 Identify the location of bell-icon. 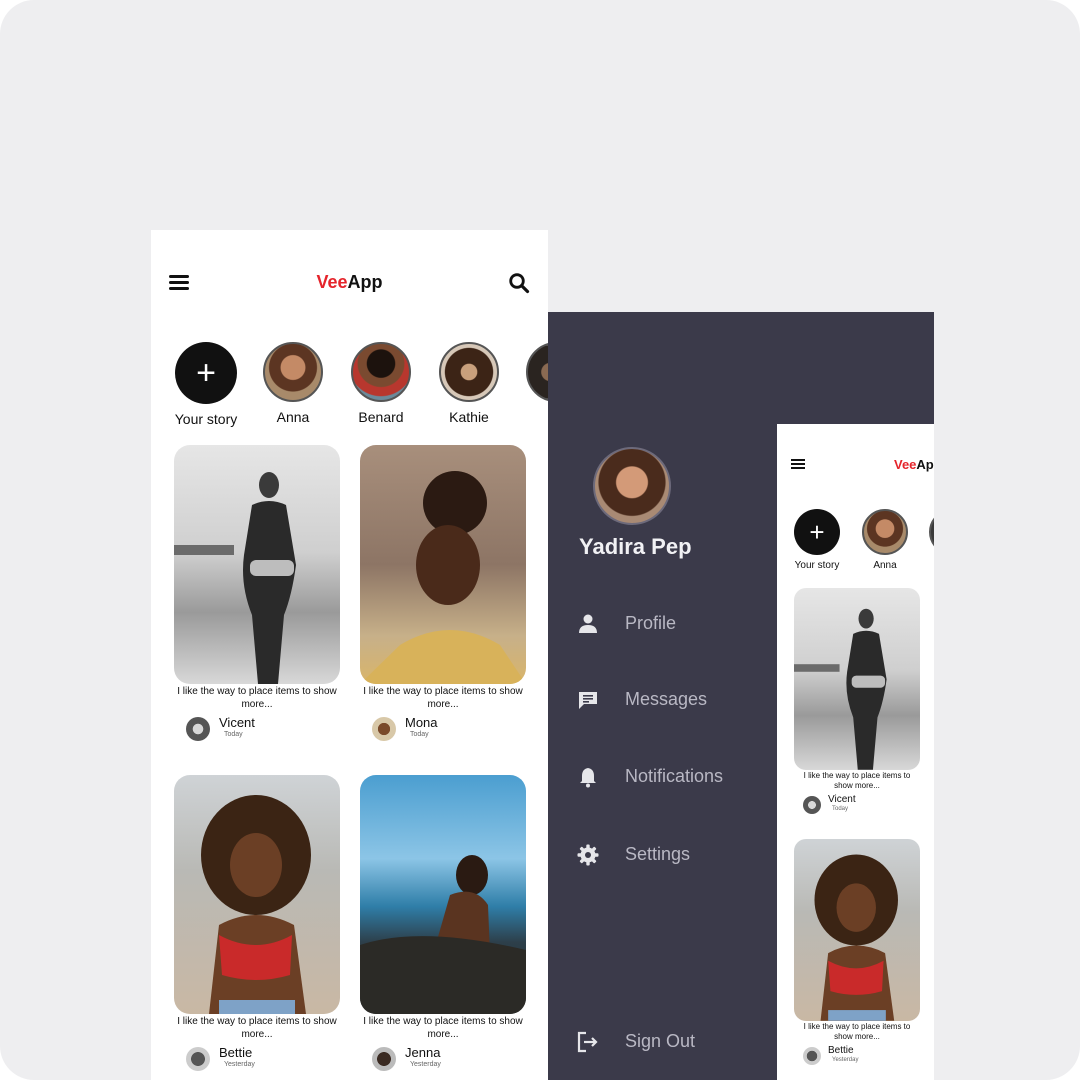
(588, 778).